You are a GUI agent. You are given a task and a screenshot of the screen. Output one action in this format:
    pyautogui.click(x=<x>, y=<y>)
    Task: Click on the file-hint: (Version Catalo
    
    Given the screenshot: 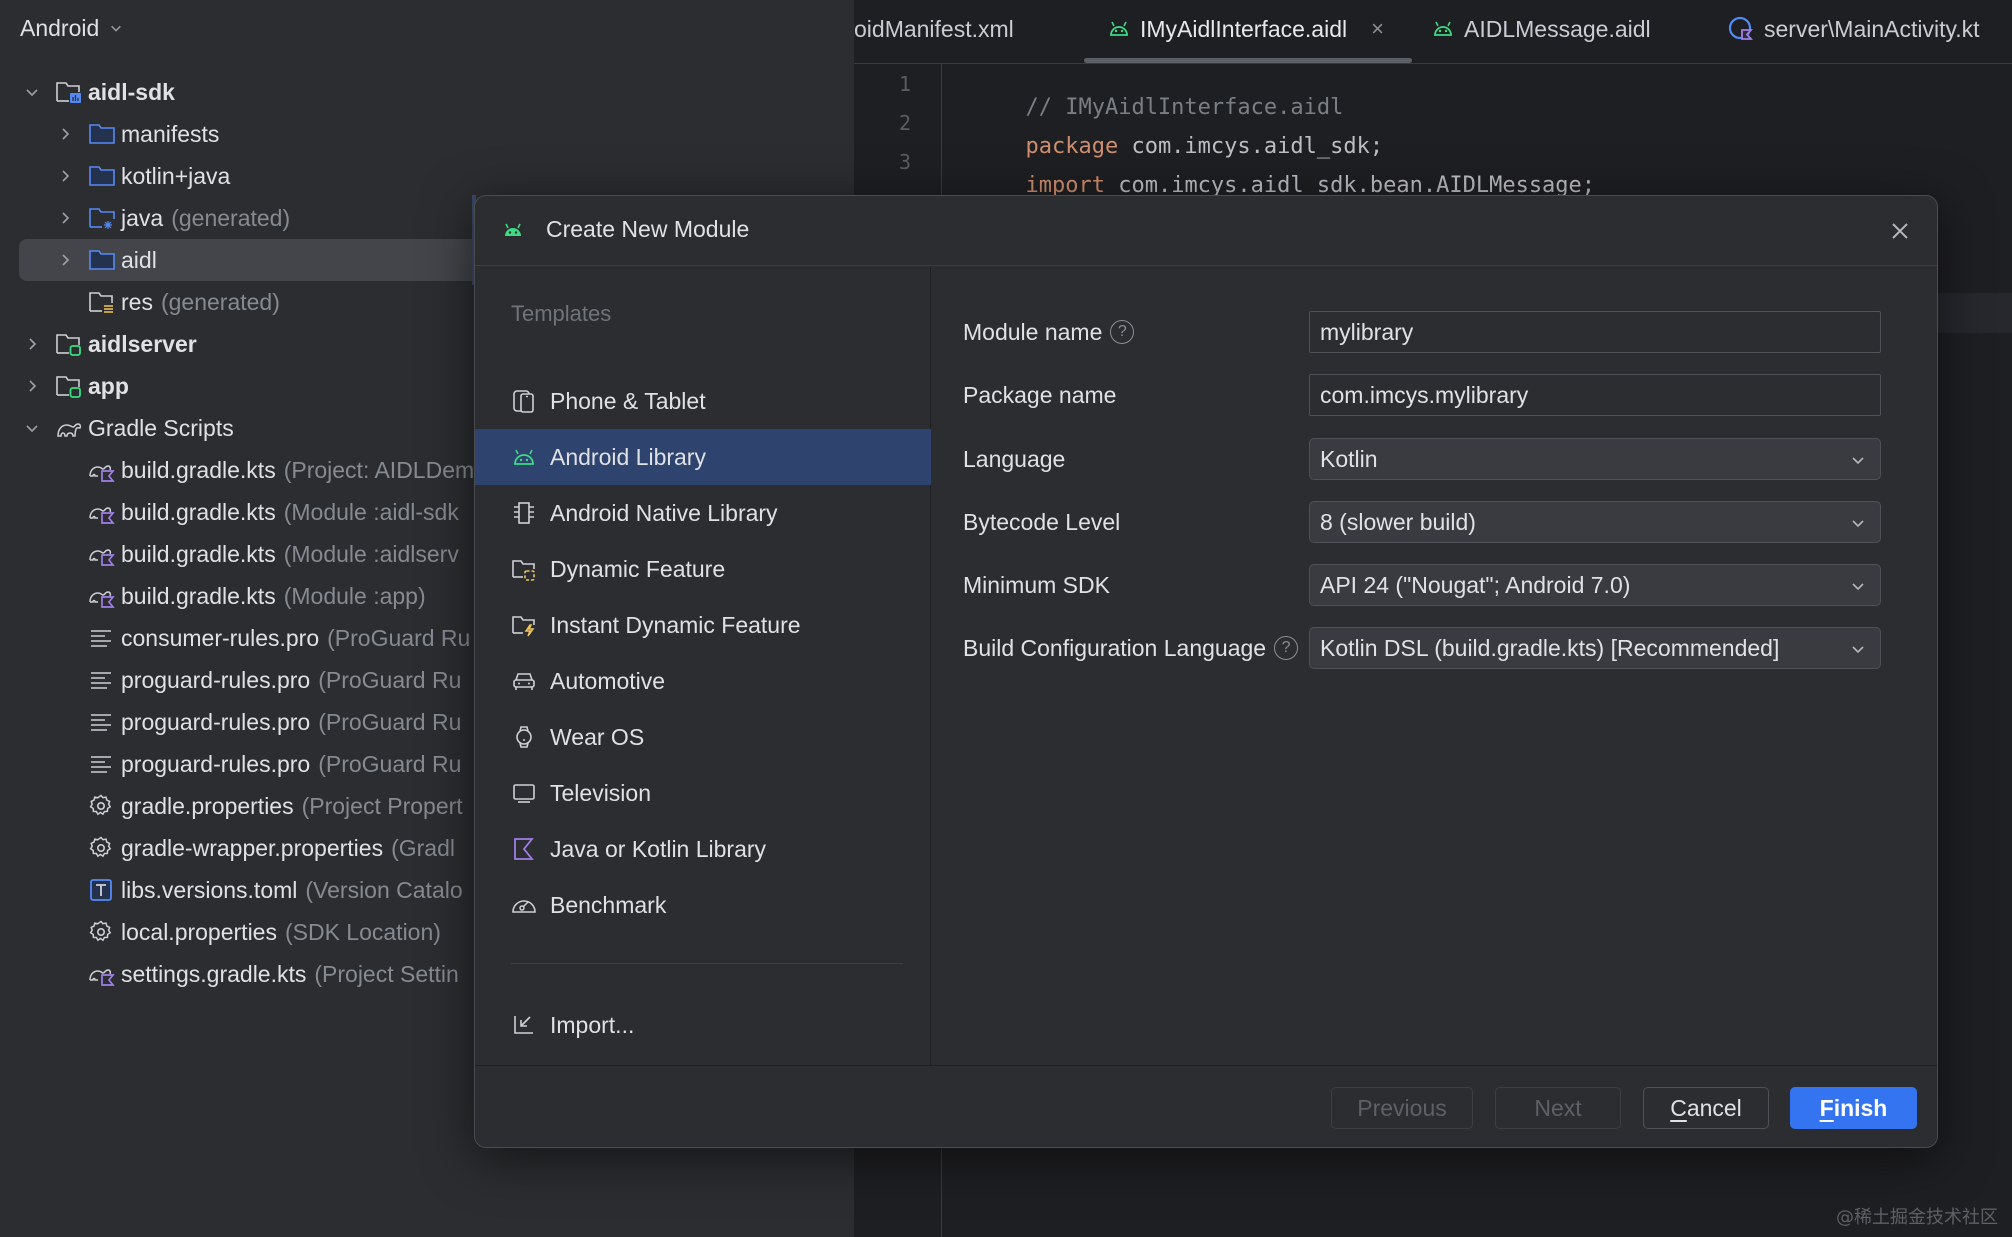 What is the action you would take?
    pyautogui.click(x=384, y=889)
    